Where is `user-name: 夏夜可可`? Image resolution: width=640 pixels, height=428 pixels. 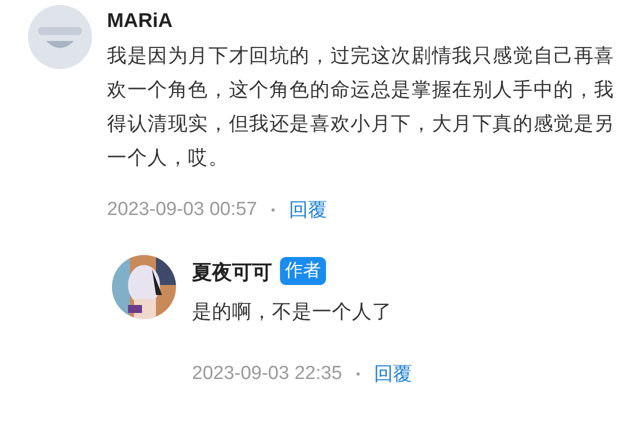
user-name: 夏夜可可 is located at coordinates (232, 273).